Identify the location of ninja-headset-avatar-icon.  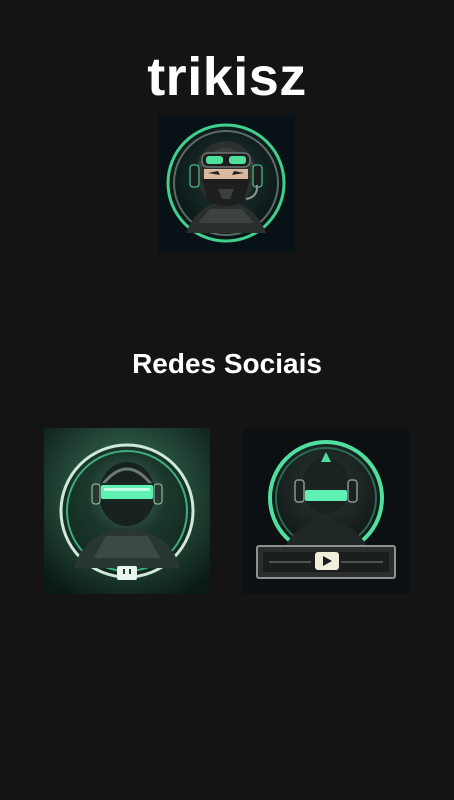
(226, 183).